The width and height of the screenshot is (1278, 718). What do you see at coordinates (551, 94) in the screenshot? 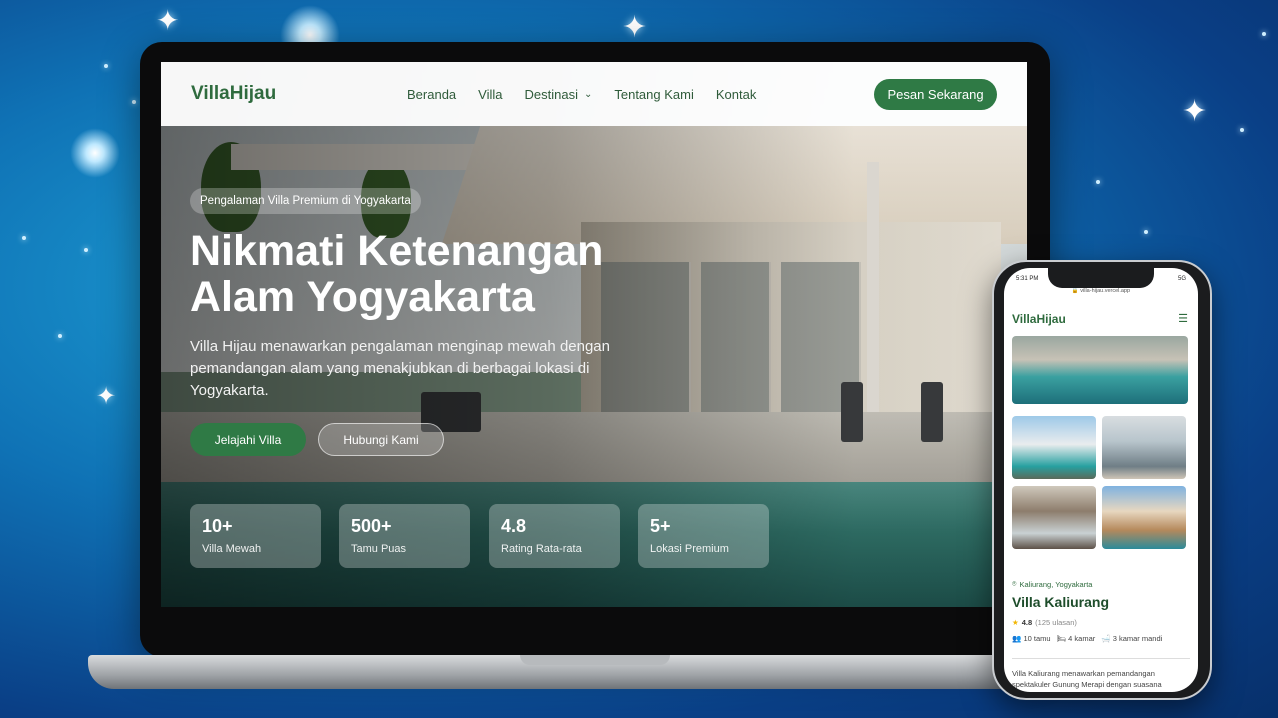
I see `nav-item-label: Destinasi` at bounding box center [551, 94].